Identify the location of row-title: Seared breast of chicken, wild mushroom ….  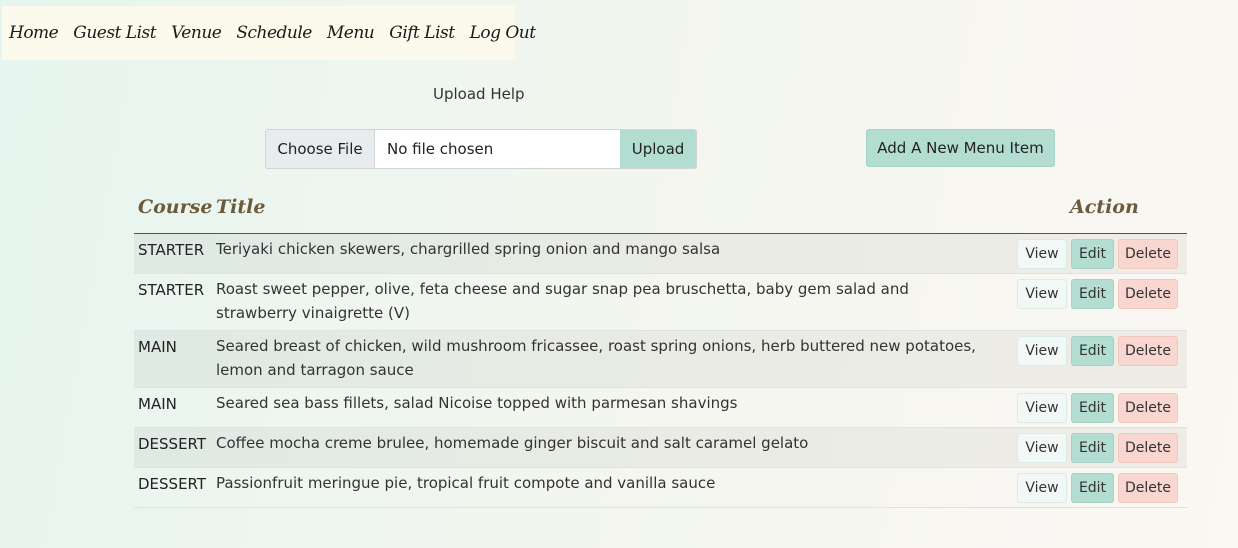
(603, 359).